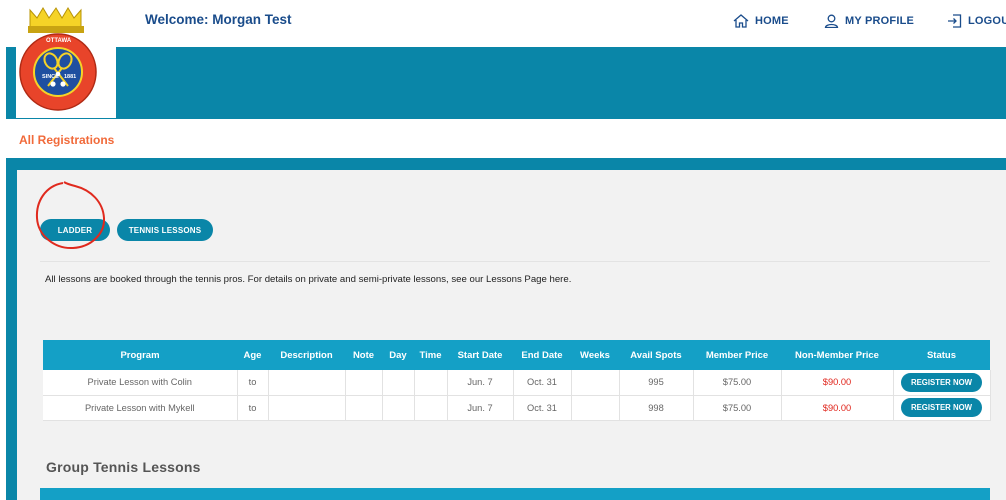 The height and width of the screenshot is (500, 1006). What do you see at coordinates (67, 140) in the screenshot?
I see `page-title: All Registrations` at bounding box center [67, 140].